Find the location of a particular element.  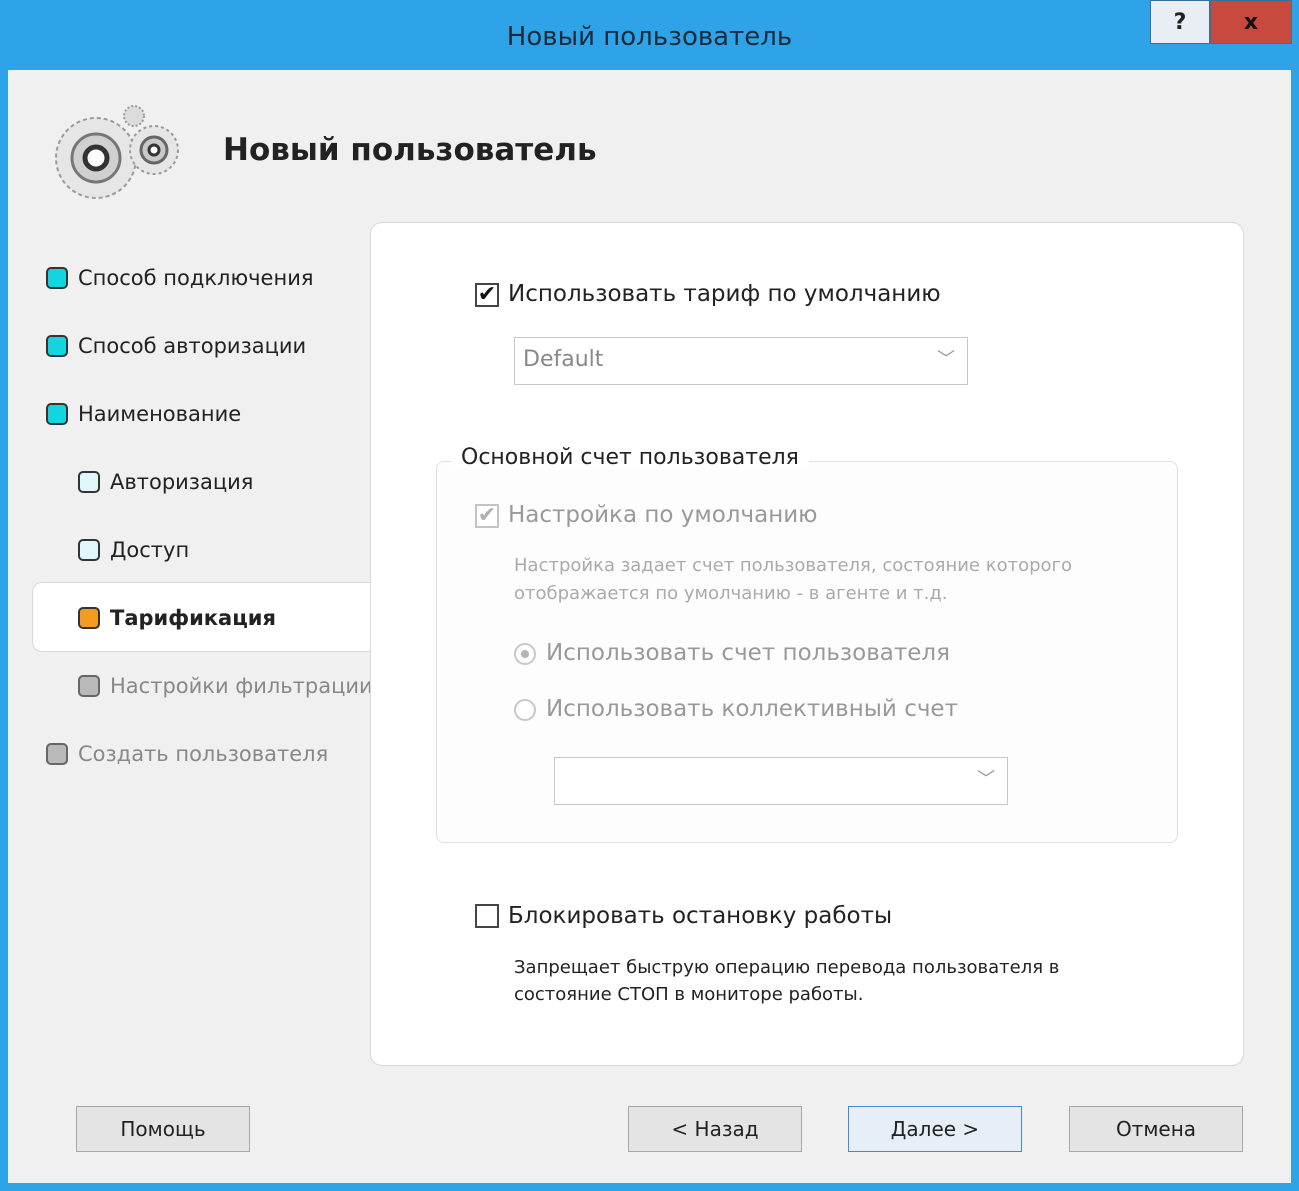

nav-step-access: Доступ is located at coordinates (133, 550).